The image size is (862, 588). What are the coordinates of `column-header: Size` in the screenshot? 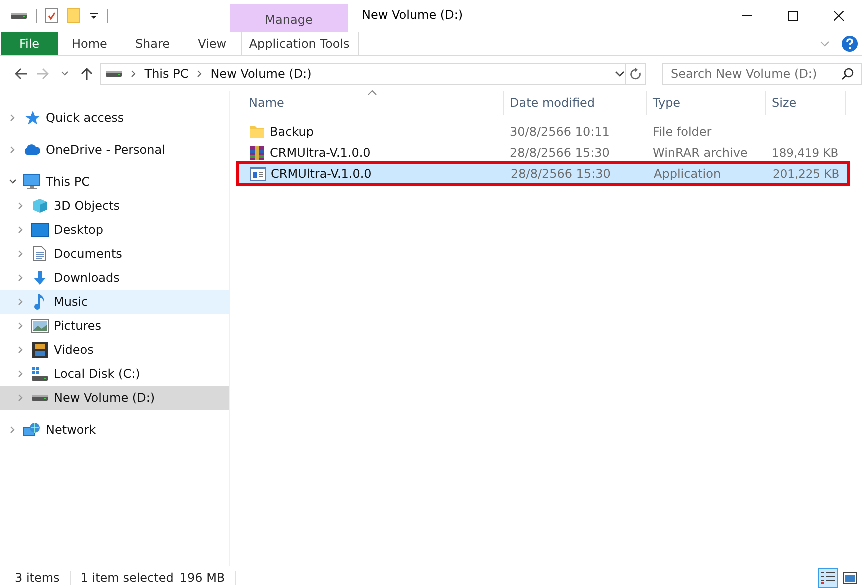 It's located at (806, 103).